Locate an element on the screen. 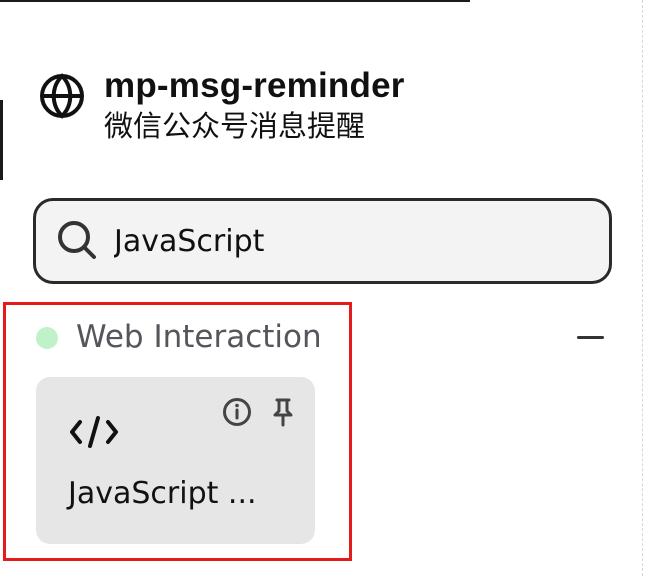  section-status-dot is located at coordinates (47, 338).